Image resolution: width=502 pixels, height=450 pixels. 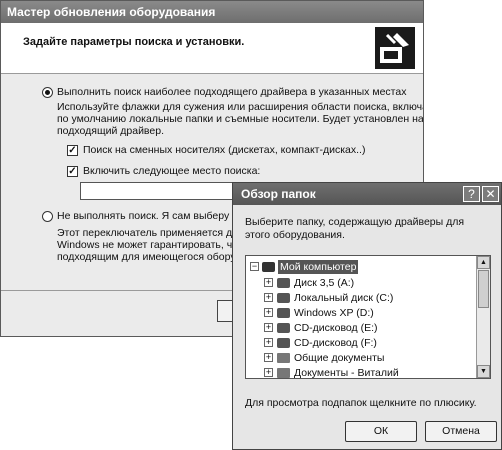 I want to click on wizard-title-bar: Мастер обновления оборудования, so click(x=212, y=12).